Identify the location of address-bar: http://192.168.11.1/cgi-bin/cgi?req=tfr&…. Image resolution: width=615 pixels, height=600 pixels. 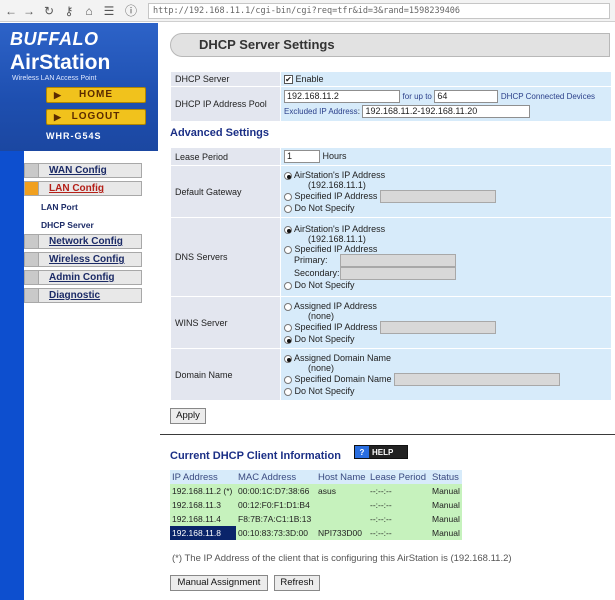
(379, 11).